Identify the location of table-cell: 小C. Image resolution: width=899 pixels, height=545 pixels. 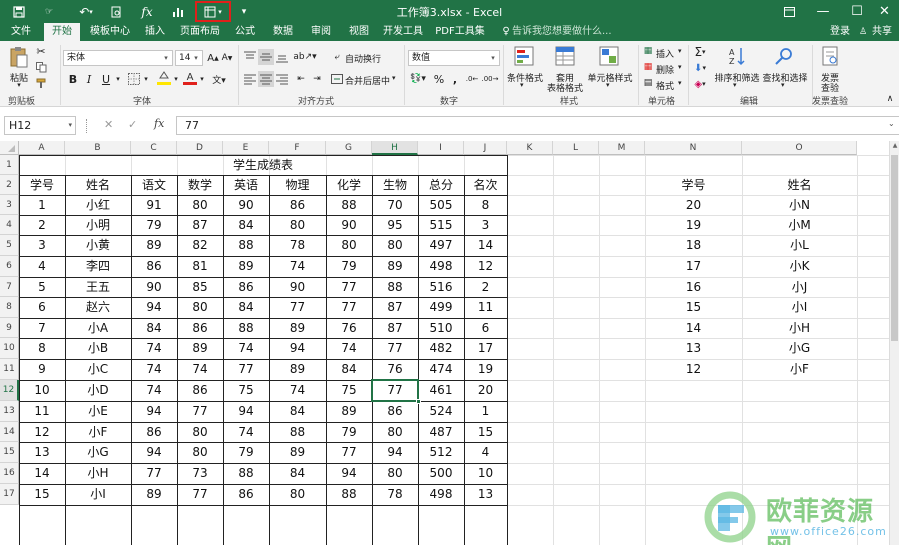
(98, 369).